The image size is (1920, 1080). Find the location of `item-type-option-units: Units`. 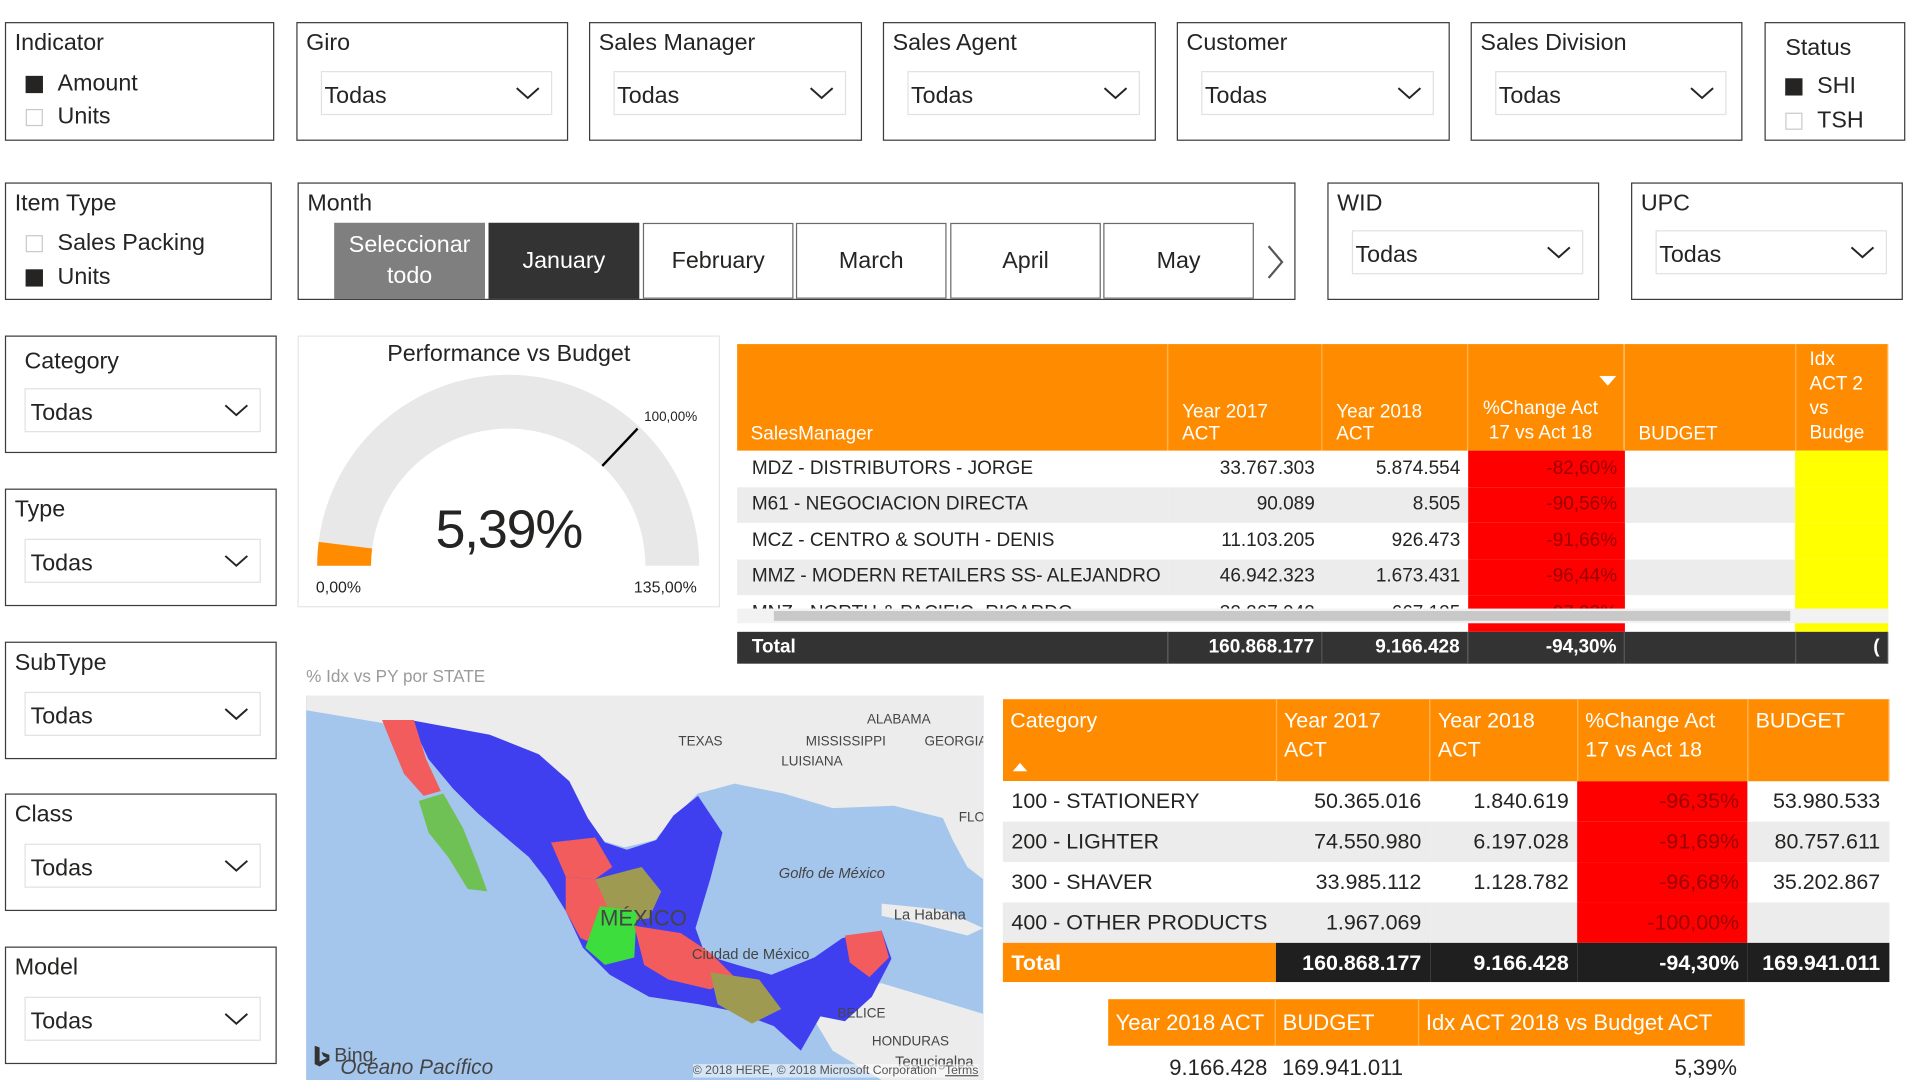

item-type-option-units: Units is located at coordinates (68, 277).